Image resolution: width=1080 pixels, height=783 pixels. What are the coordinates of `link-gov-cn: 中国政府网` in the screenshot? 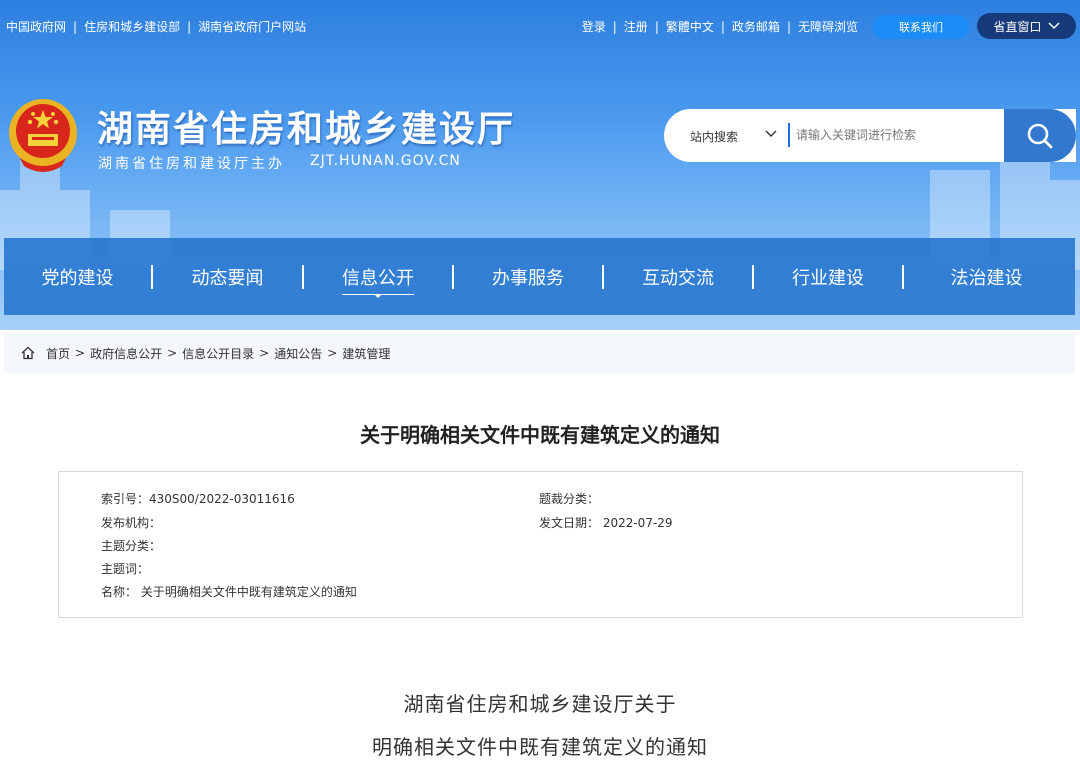 It's located at (36, 26).